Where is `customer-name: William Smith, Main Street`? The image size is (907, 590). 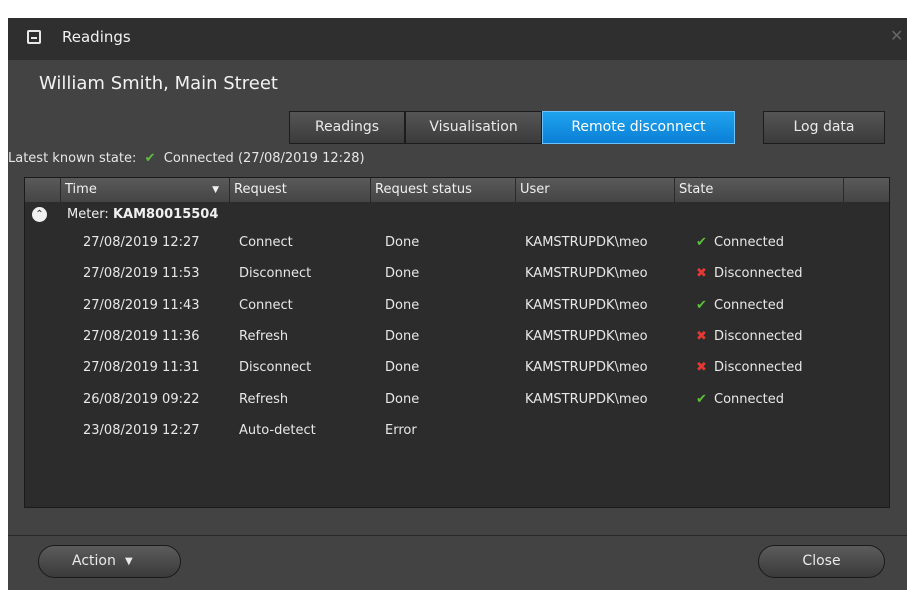 customer-name: William Smith, Main Street is located at coordinates (158, 83).